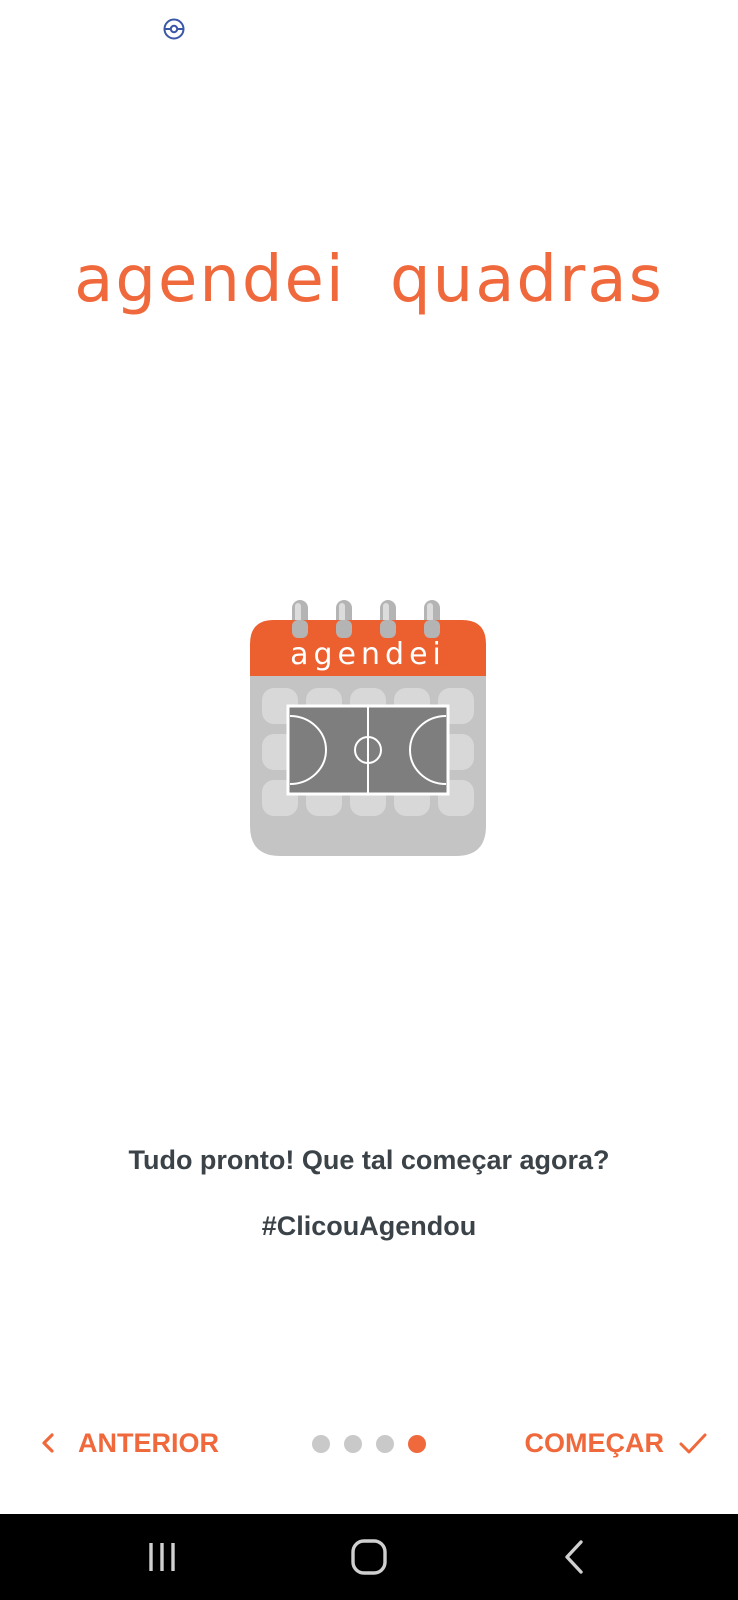 This screenshot has width=738, height=1600. Describe the element at coordinates (417, 1444) in the screenshot. I see `page-dot-active` at that location.